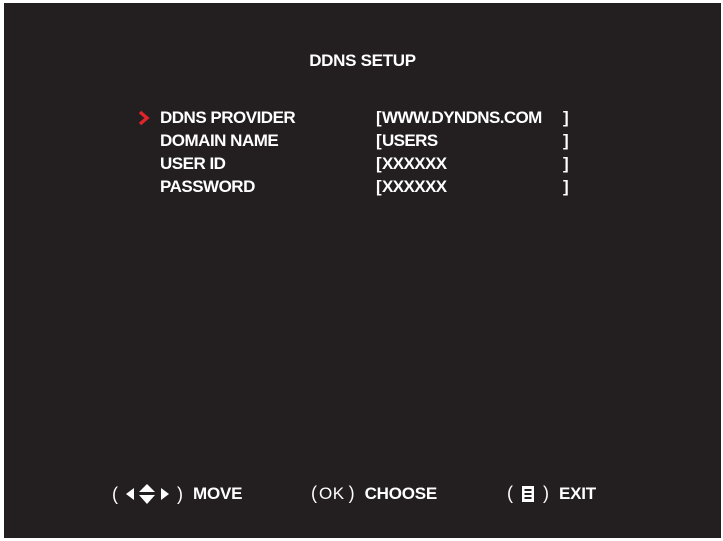  Describe the element at coordinates (362, 188) in the screenshot. I see `menu-item-password: PASSWORD [ XXXXXX ]` at that location.